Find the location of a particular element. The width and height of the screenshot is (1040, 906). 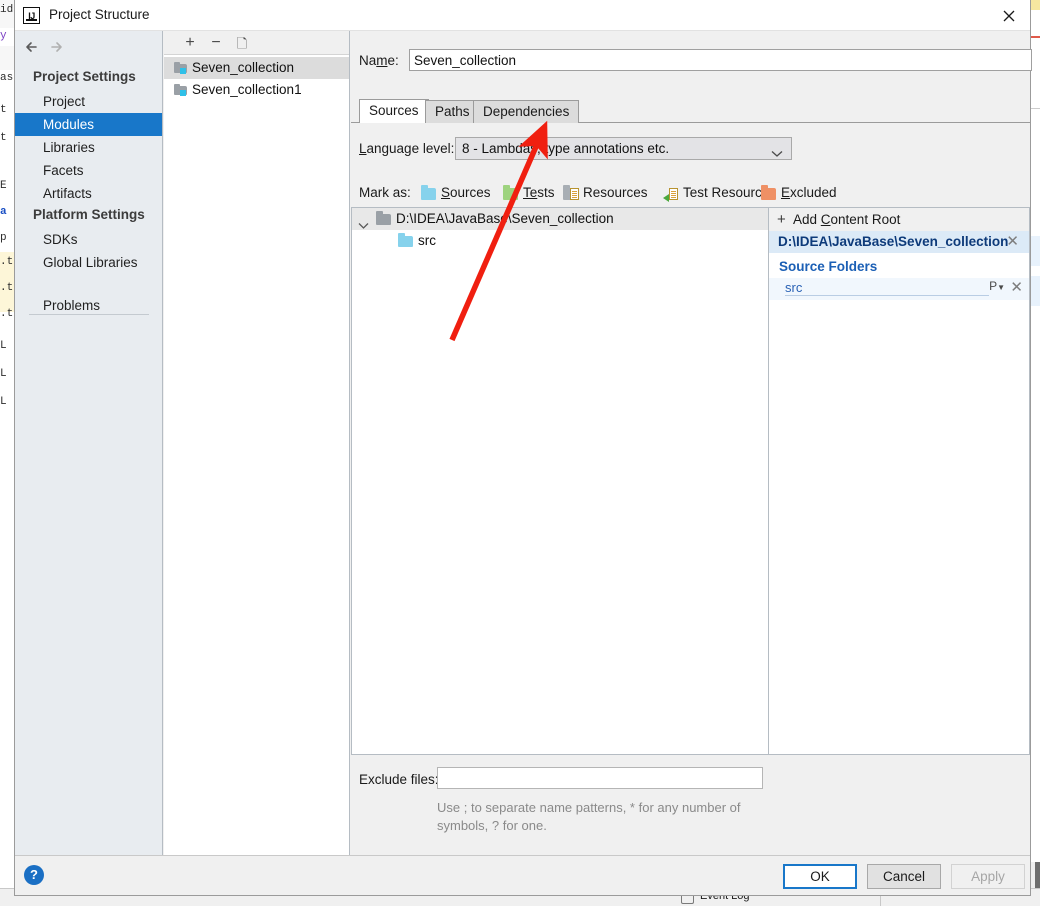

package-prefix-icon: P▼ is located at coordinates (997, 286).